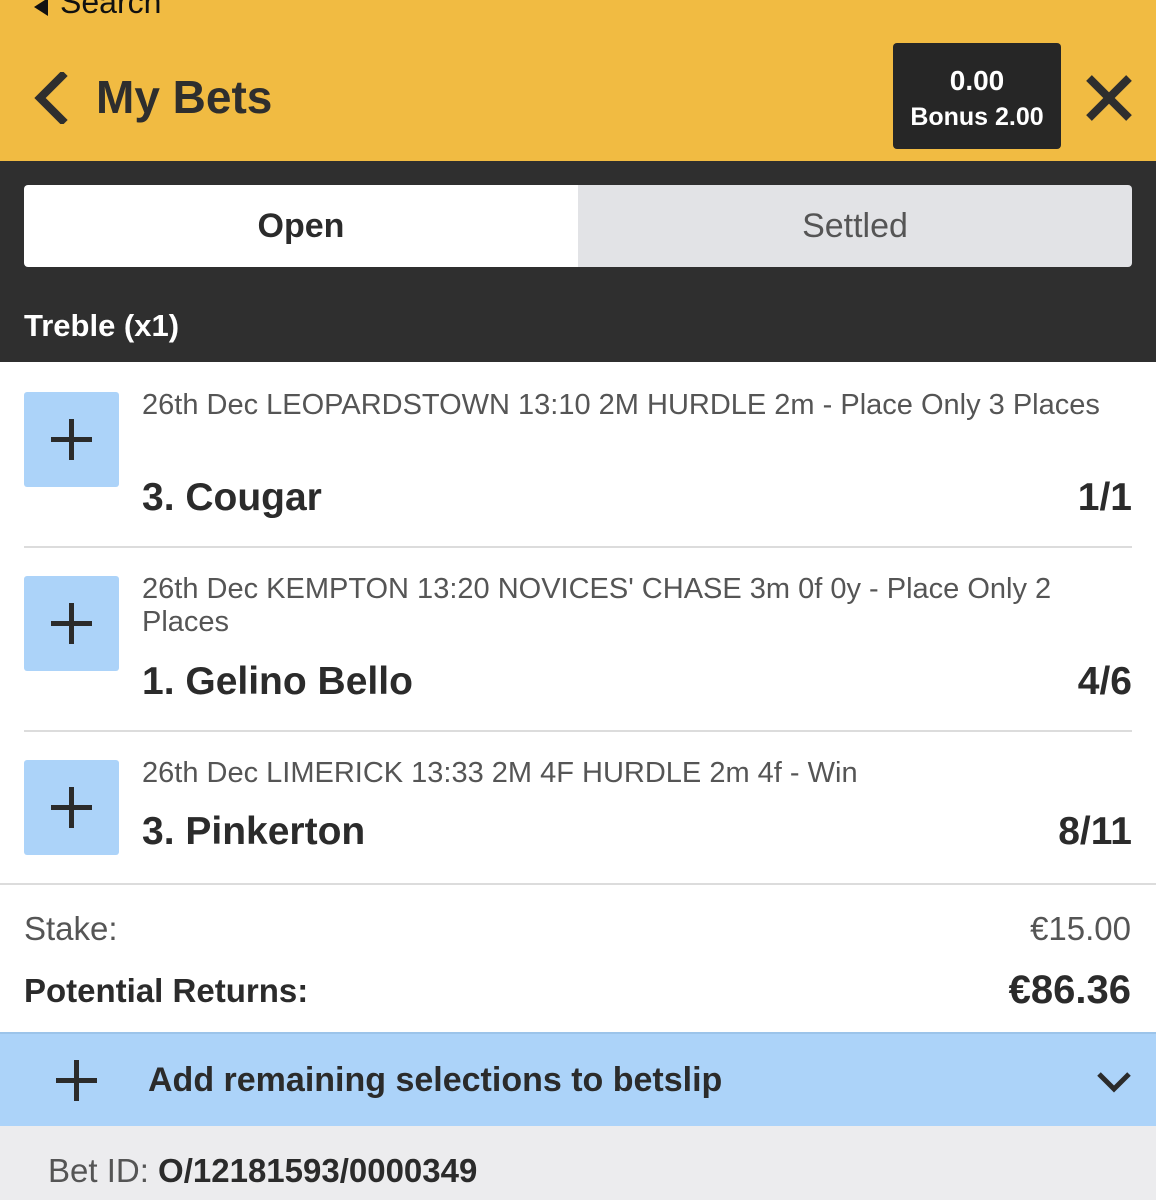  I want to click on chevron-left-icon, so click(53, 98).